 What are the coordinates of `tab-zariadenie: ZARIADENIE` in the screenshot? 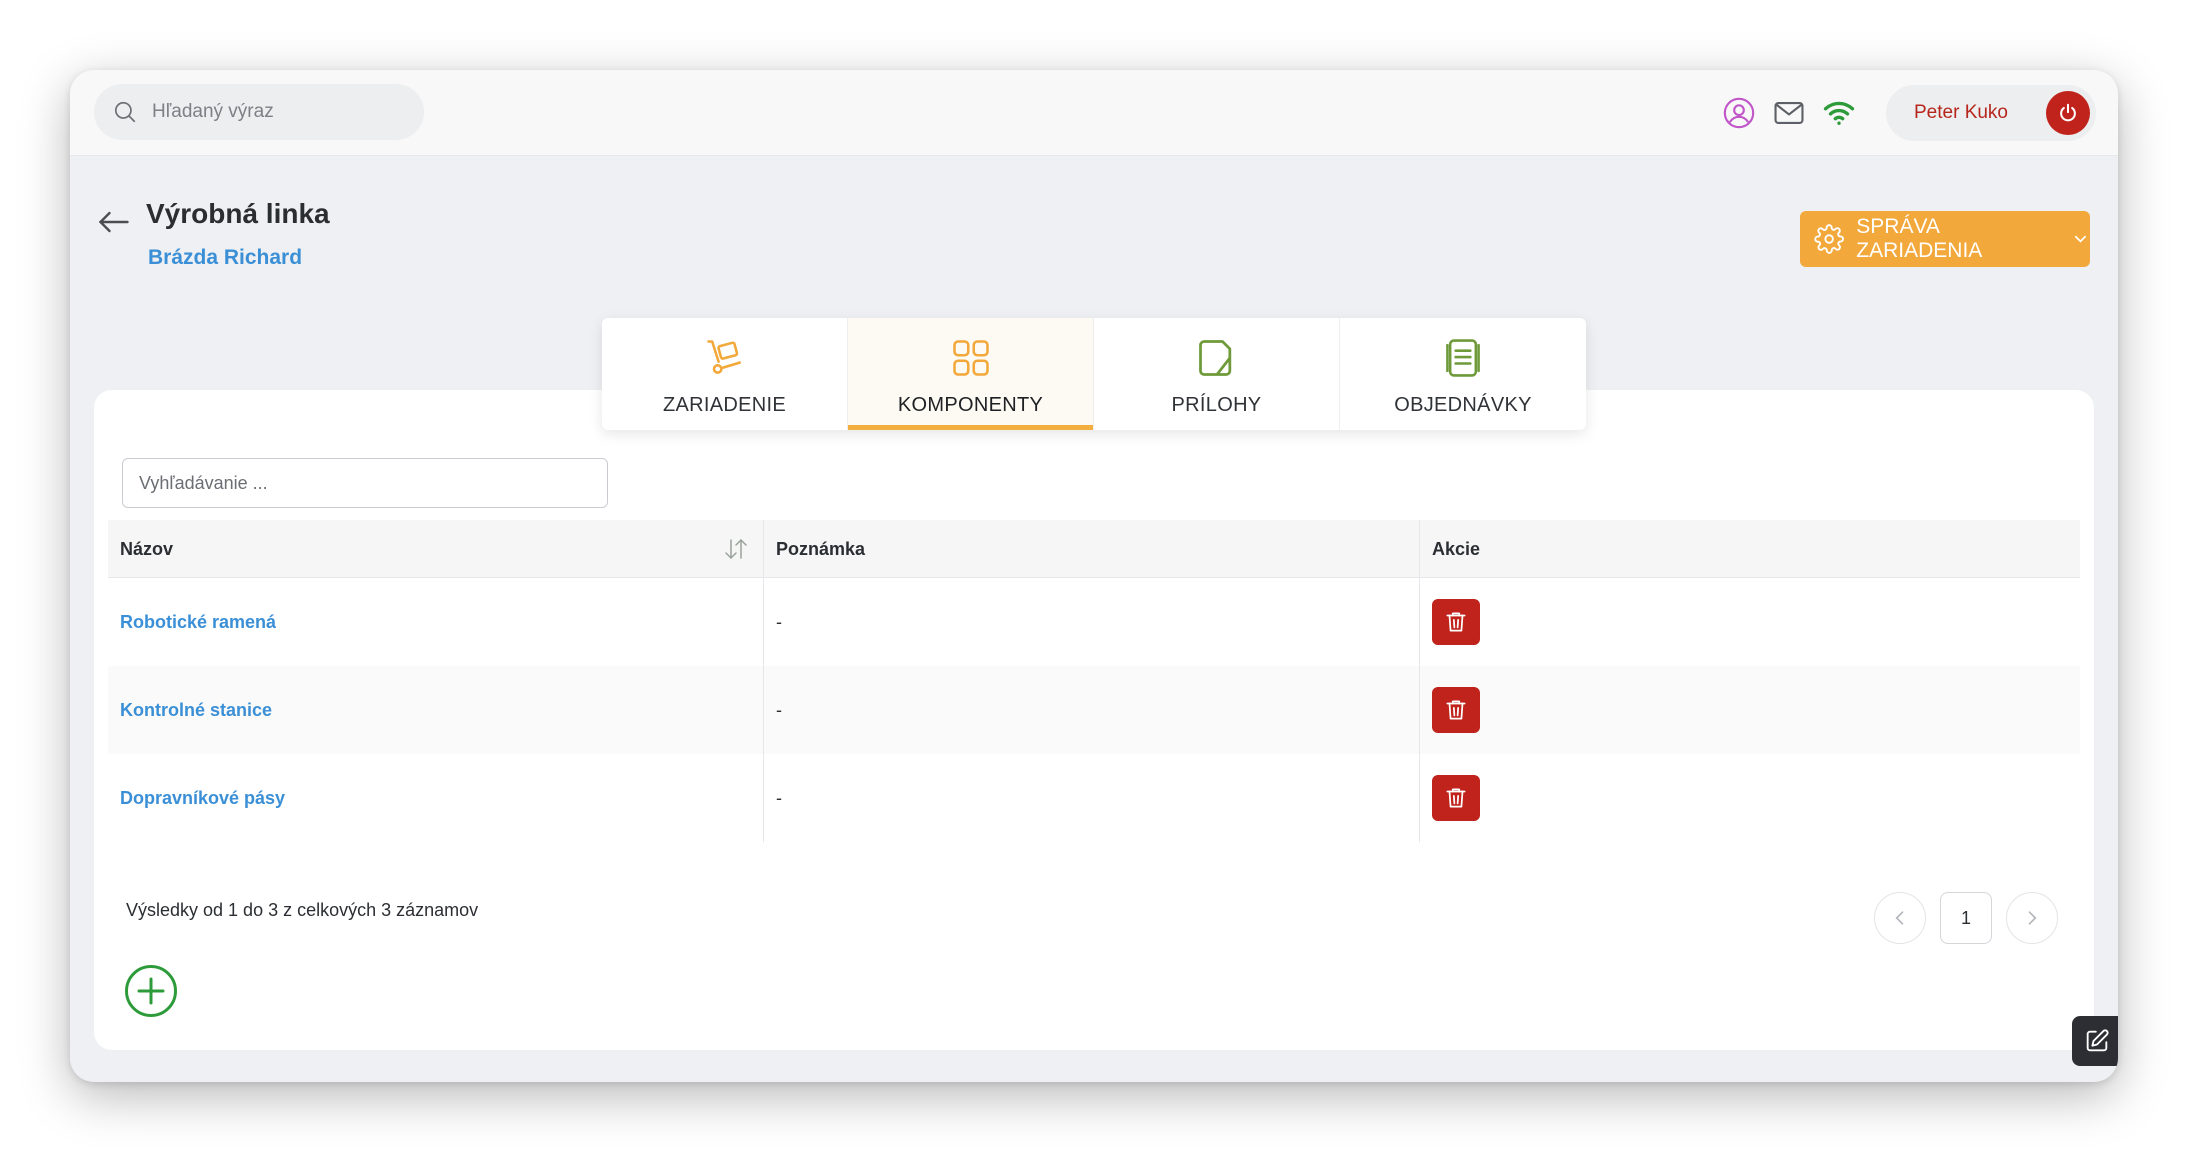 It's located at (725, 374).